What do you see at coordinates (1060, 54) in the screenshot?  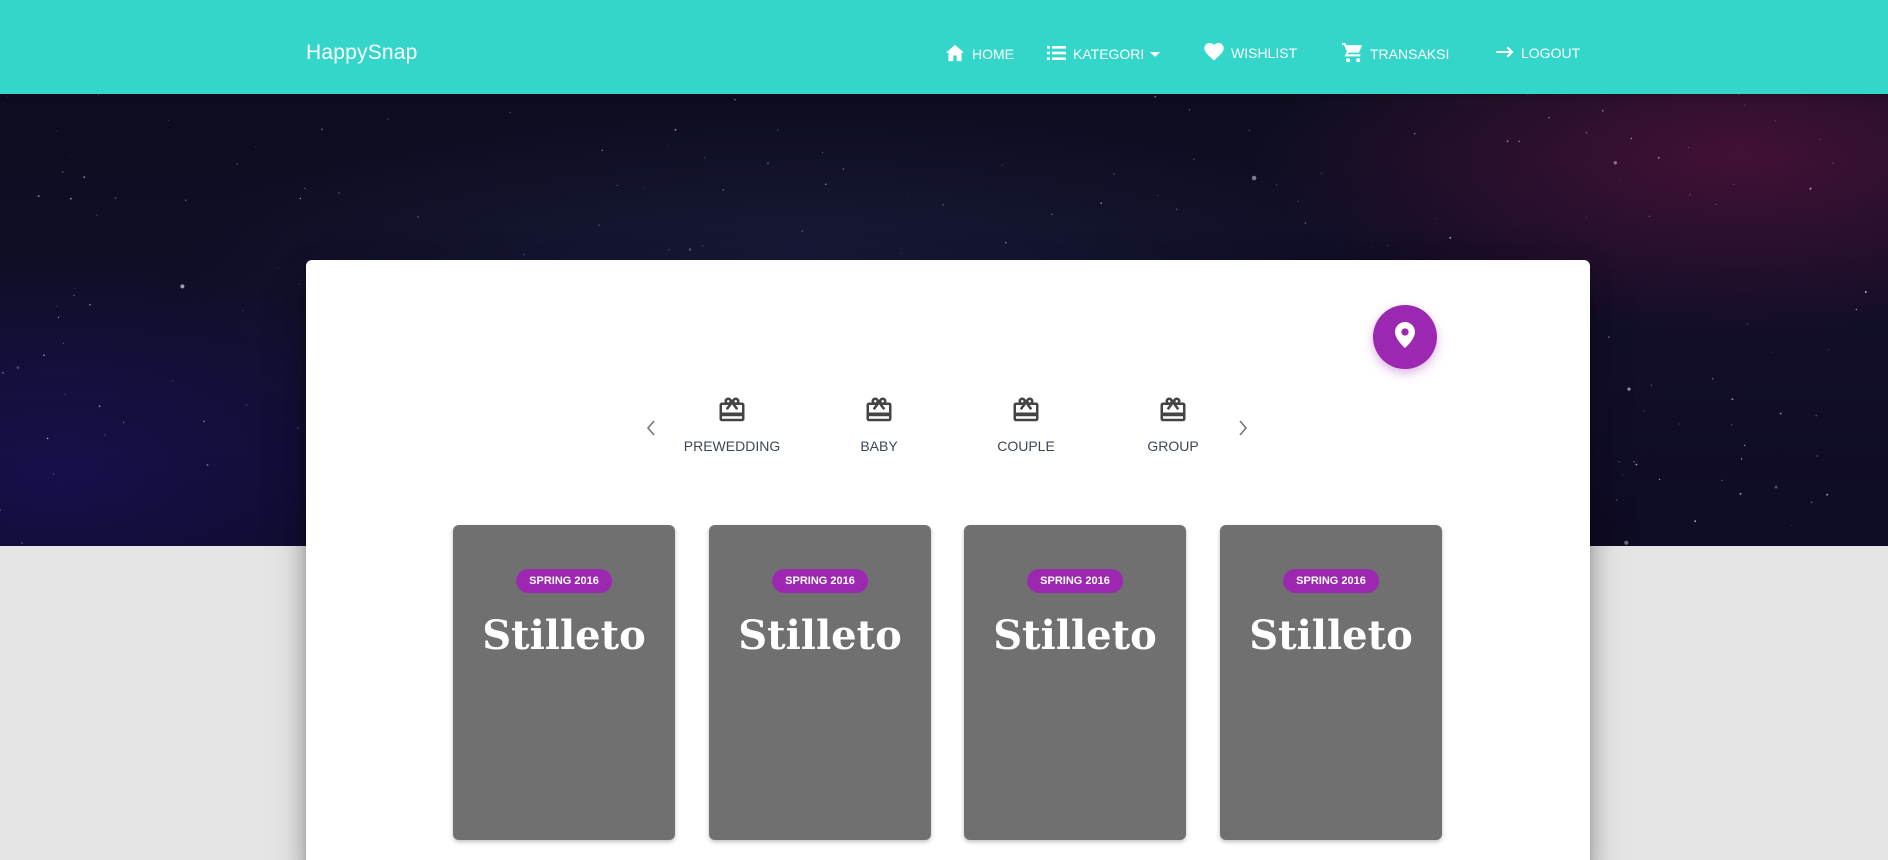 I see `list-icon` at bounding box center [1060, 54].